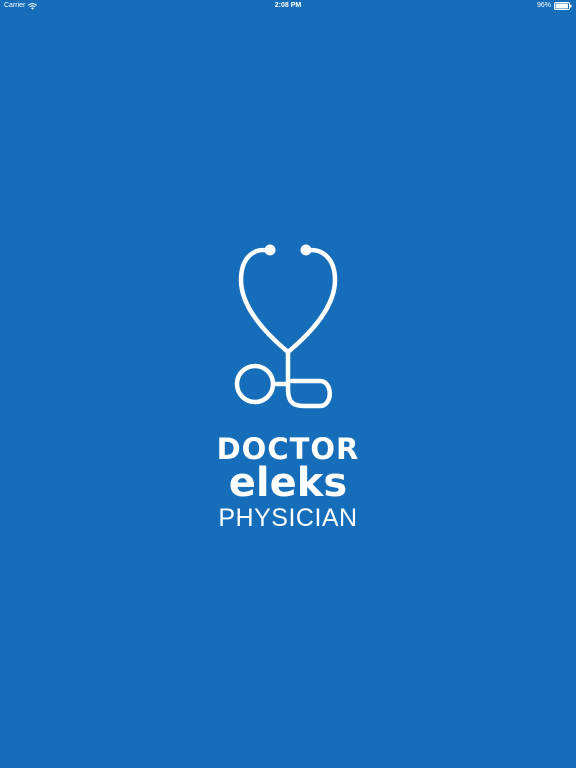  What do you see at coordinates (288, 518) in the screenshot?
I see `brand-physician-text: PHYSICIAN` at bounding box center [288, 518].